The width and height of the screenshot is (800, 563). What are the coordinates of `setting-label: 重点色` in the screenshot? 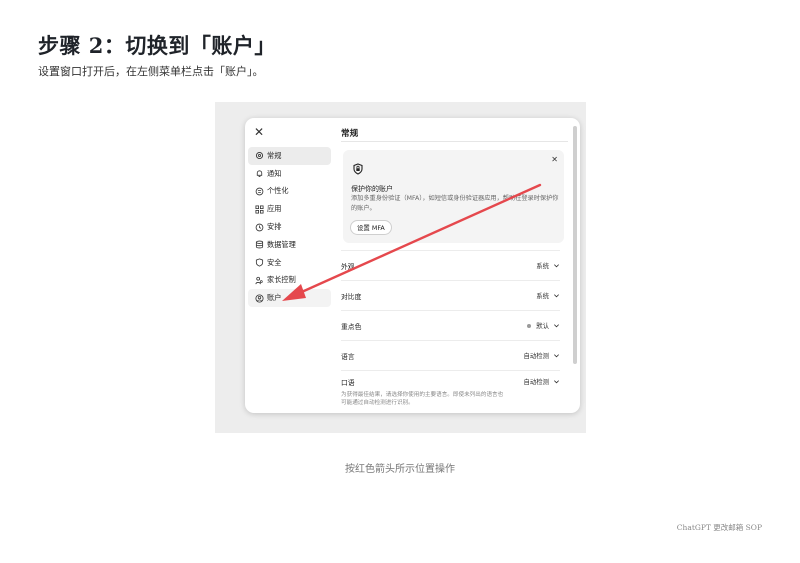 It's located at (351, 326).